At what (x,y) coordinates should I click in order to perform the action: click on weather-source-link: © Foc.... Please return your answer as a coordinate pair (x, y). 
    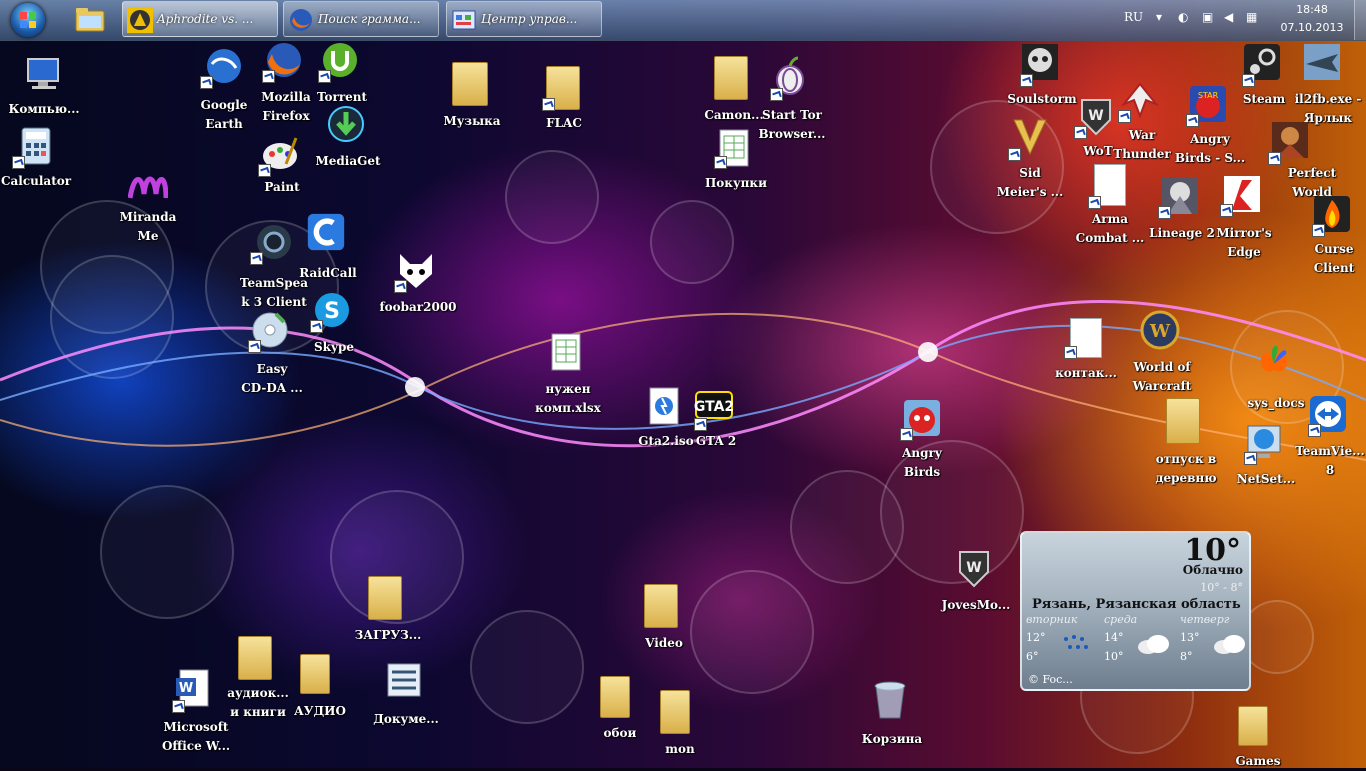
    Looking at the image, I should click on (1050, 679).